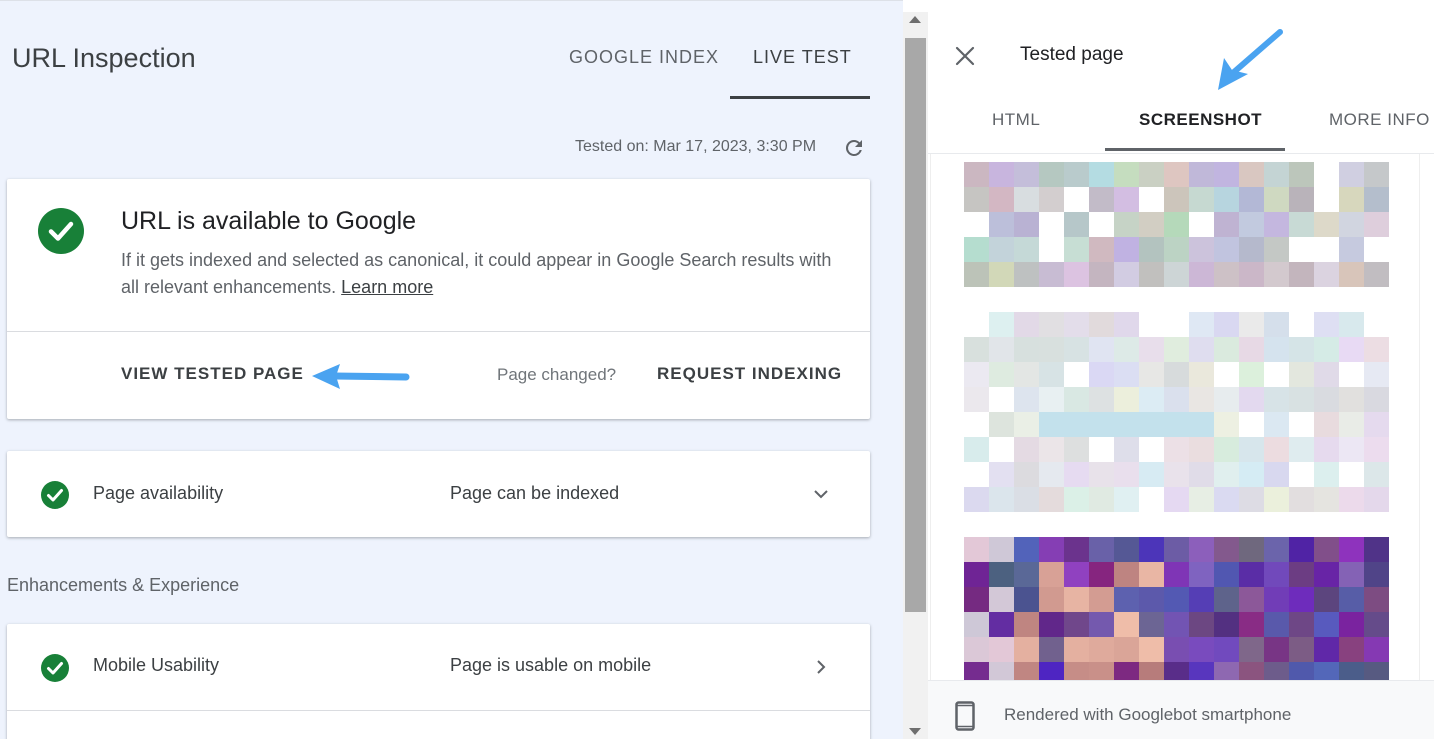  What do you see at coordinates (915, 325) in the screenshot?
I see `scrollbar-thumb` at bounding box center [915, 325].